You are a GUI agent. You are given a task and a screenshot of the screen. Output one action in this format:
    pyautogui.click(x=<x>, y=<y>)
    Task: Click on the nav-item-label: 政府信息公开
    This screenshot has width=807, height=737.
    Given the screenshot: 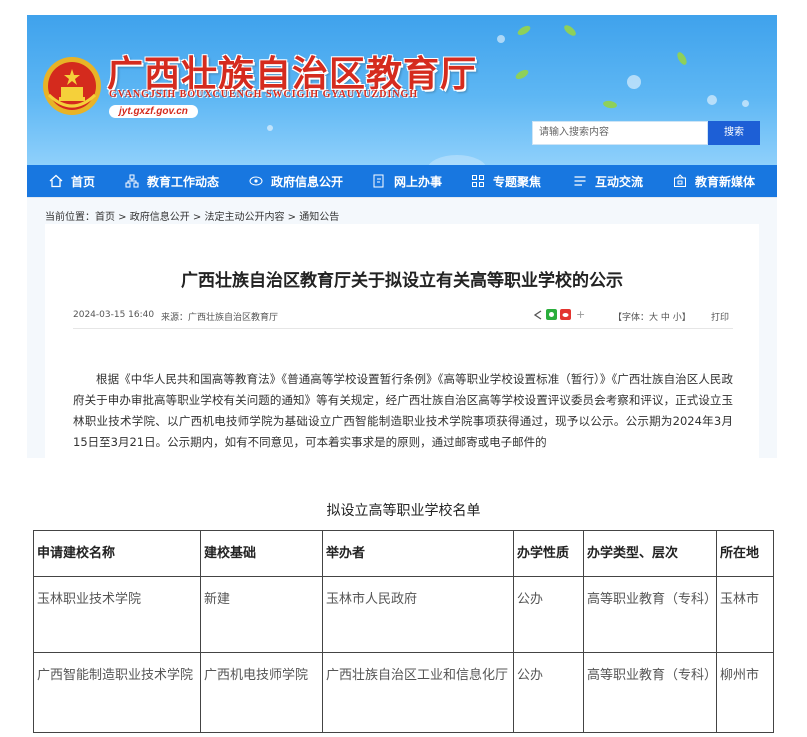 What is the action you would take?
    pyautogui.click(x=307, y=181)
    